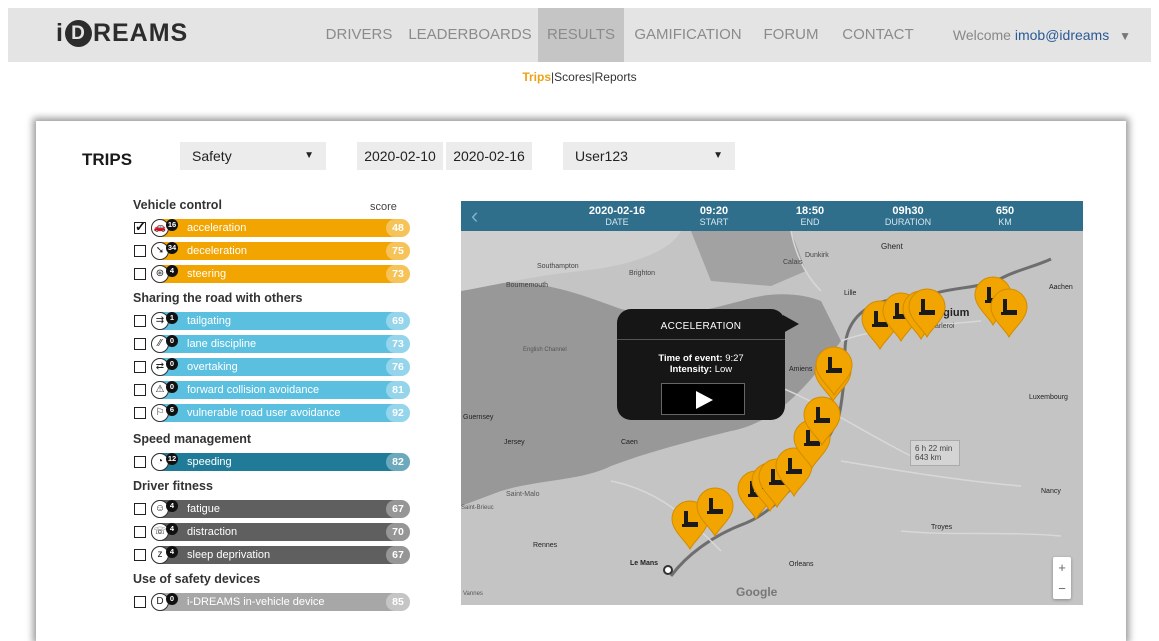  I want to click on indicator-row: ➘ 34 deceleration 75, so click(272, 251).